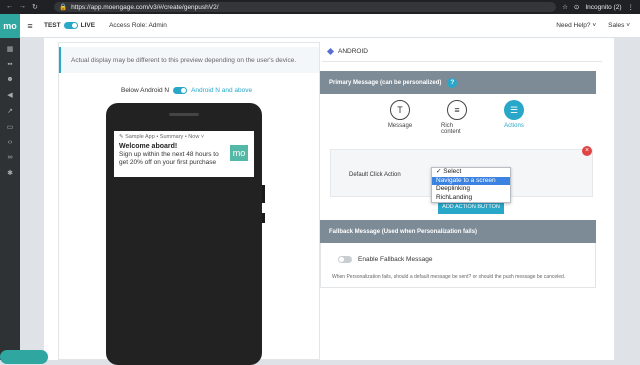 The image size is (640, 365). What do you see at coordinates (9, 7) in the screenshot?
I see `back-icon: ←` at bounding box center [9, 7].